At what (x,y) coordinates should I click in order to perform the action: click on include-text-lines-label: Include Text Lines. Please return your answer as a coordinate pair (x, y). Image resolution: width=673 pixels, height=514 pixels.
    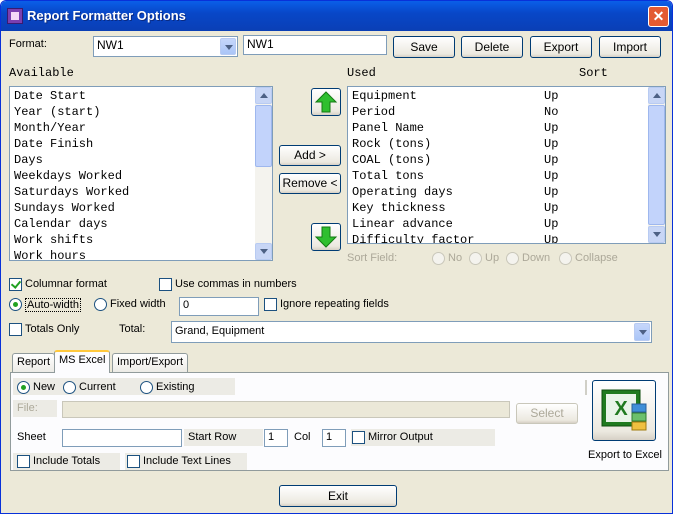
    Looking at the image, I should click on (187, 461).